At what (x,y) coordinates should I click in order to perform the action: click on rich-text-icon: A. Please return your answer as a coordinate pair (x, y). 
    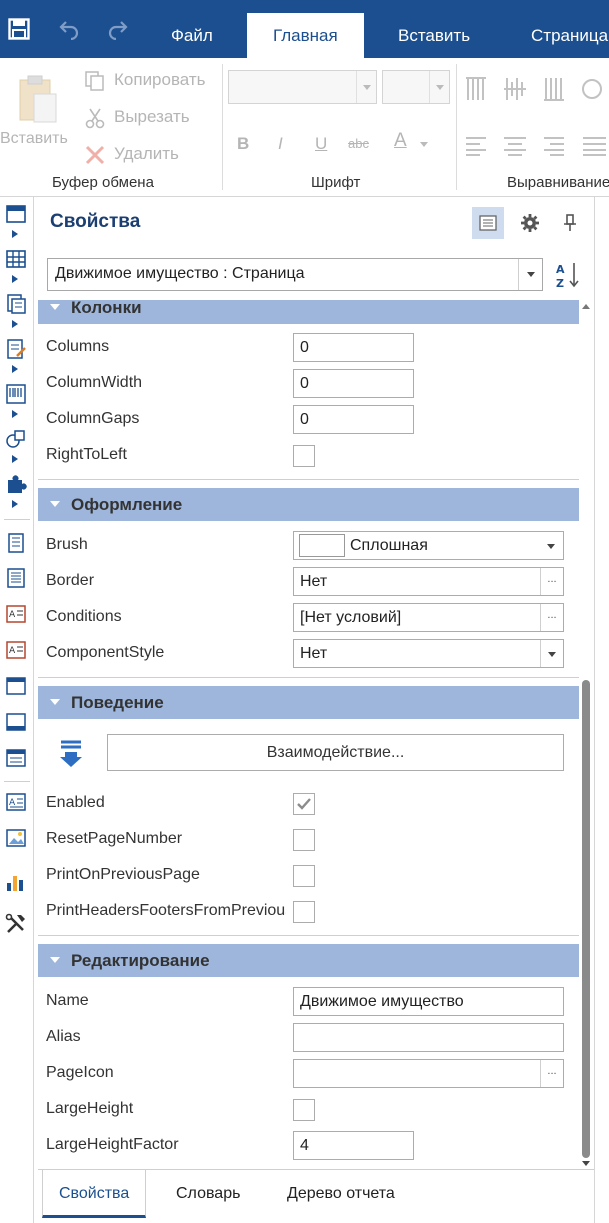
    Looking at the image, I should click on (16, 650).